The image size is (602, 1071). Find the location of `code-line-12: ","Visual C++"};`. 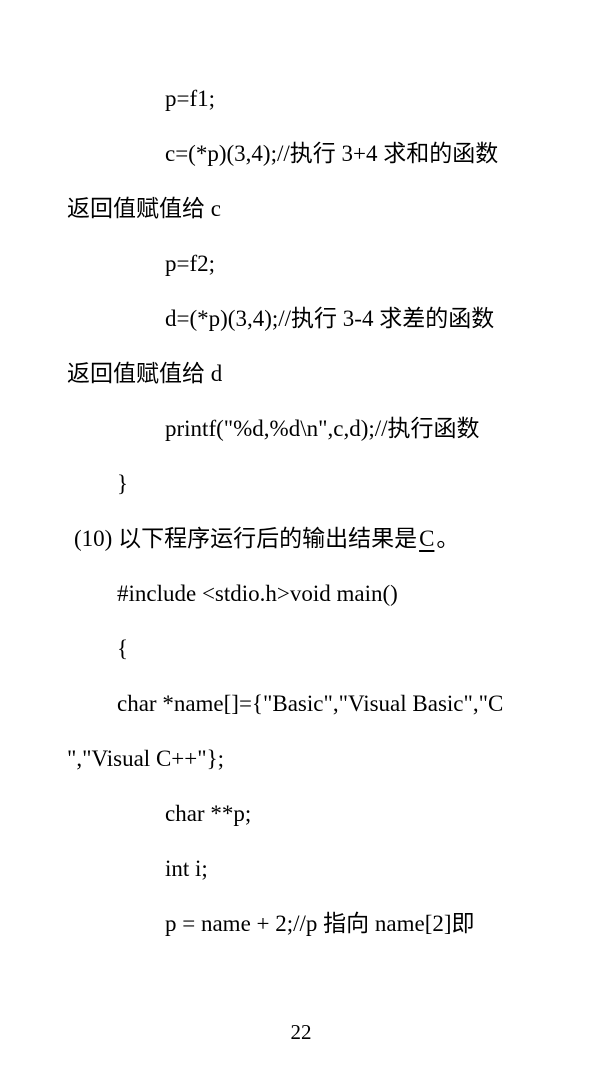

code-line-12: ","Visual C++"}; is located at coordinates (146, 758).